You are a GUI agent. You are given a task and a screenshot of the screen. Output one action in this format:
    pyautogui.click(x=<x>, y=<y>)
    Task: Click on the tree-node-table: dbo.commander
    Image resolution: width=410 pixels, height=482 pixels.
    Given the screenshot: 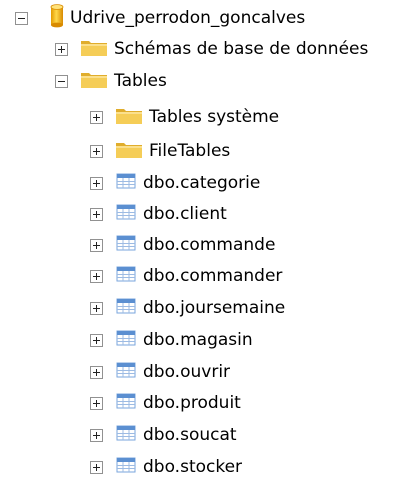 What is the action you would take?
    pyautogui.click(x=186, y=276)
    